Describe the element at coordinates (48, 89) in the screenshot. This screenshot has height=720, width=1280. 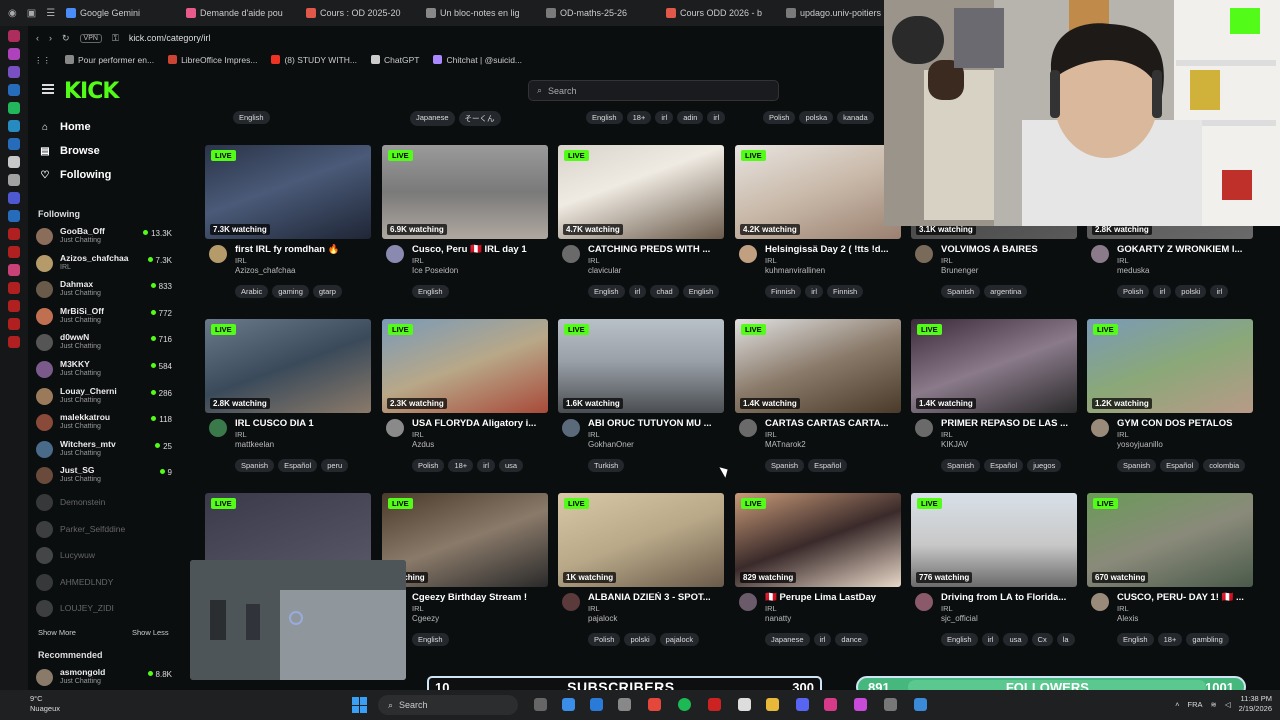
I see `menu-icon` at that location.